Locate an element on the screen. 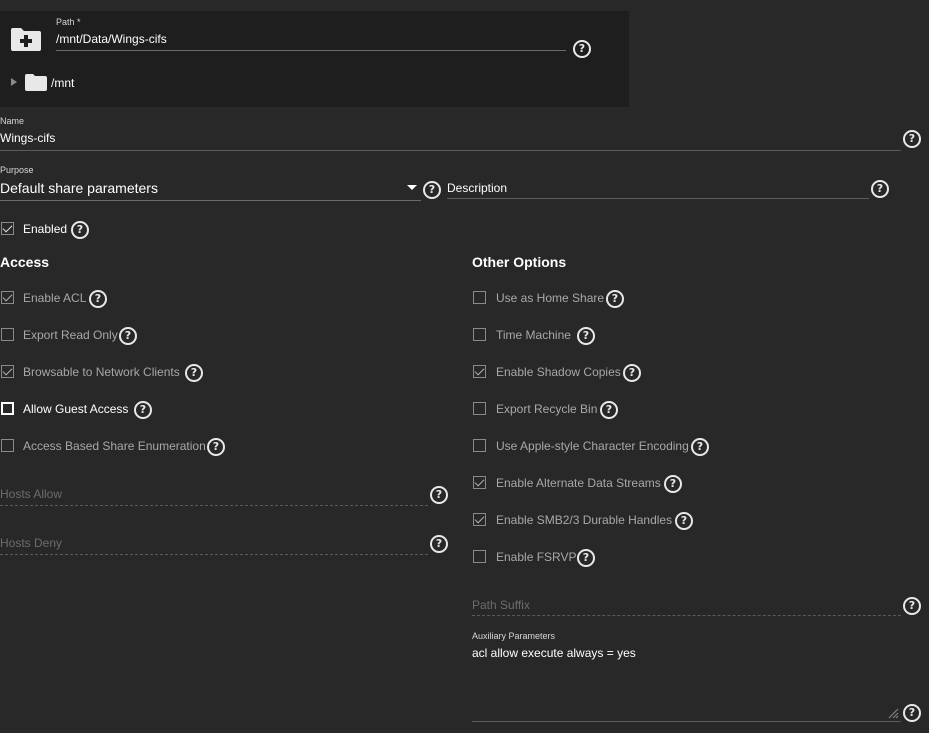  aux-params-help-icon is located at coordinates (912, 713).